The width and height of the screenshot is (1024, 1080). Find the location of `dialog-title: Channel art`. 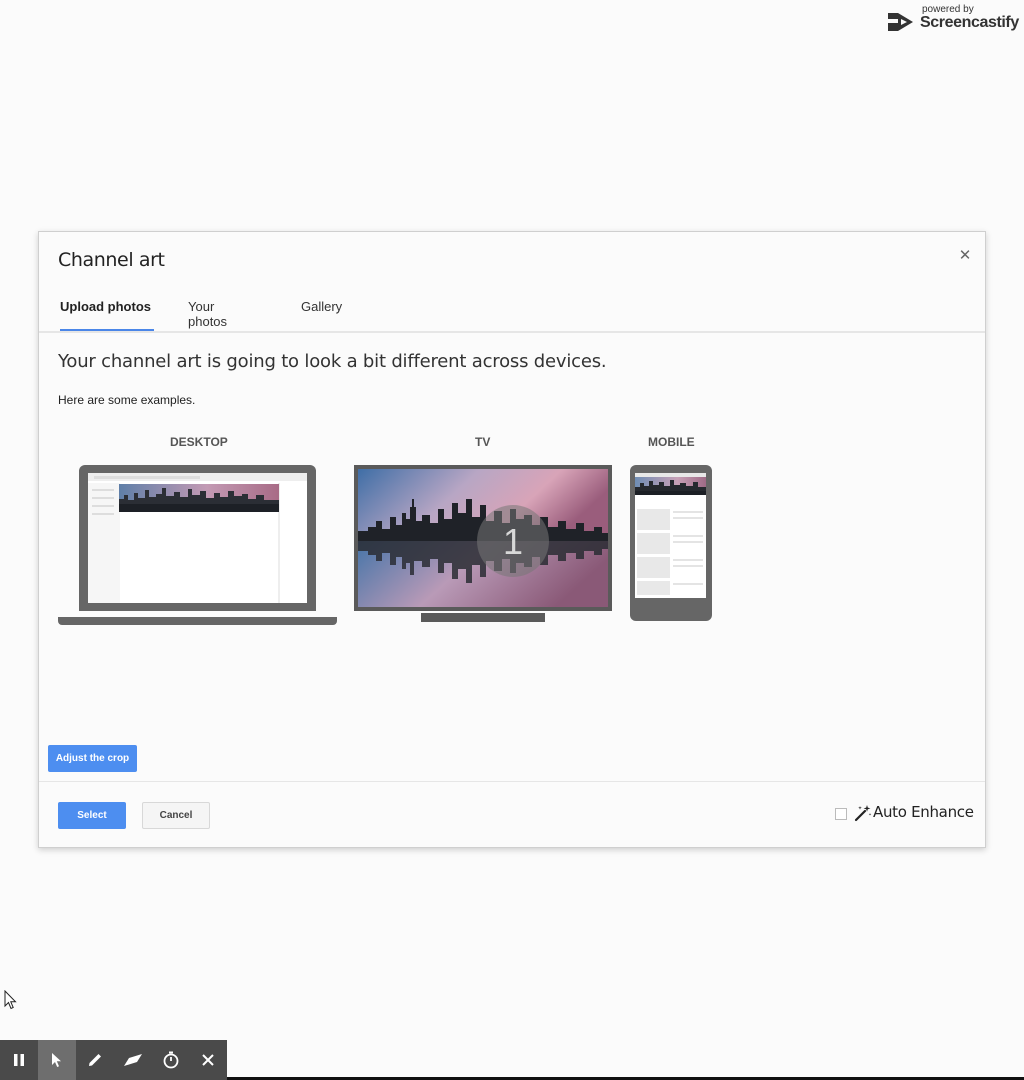

dialog-title: Channel art is located at coordinates (111, 260).